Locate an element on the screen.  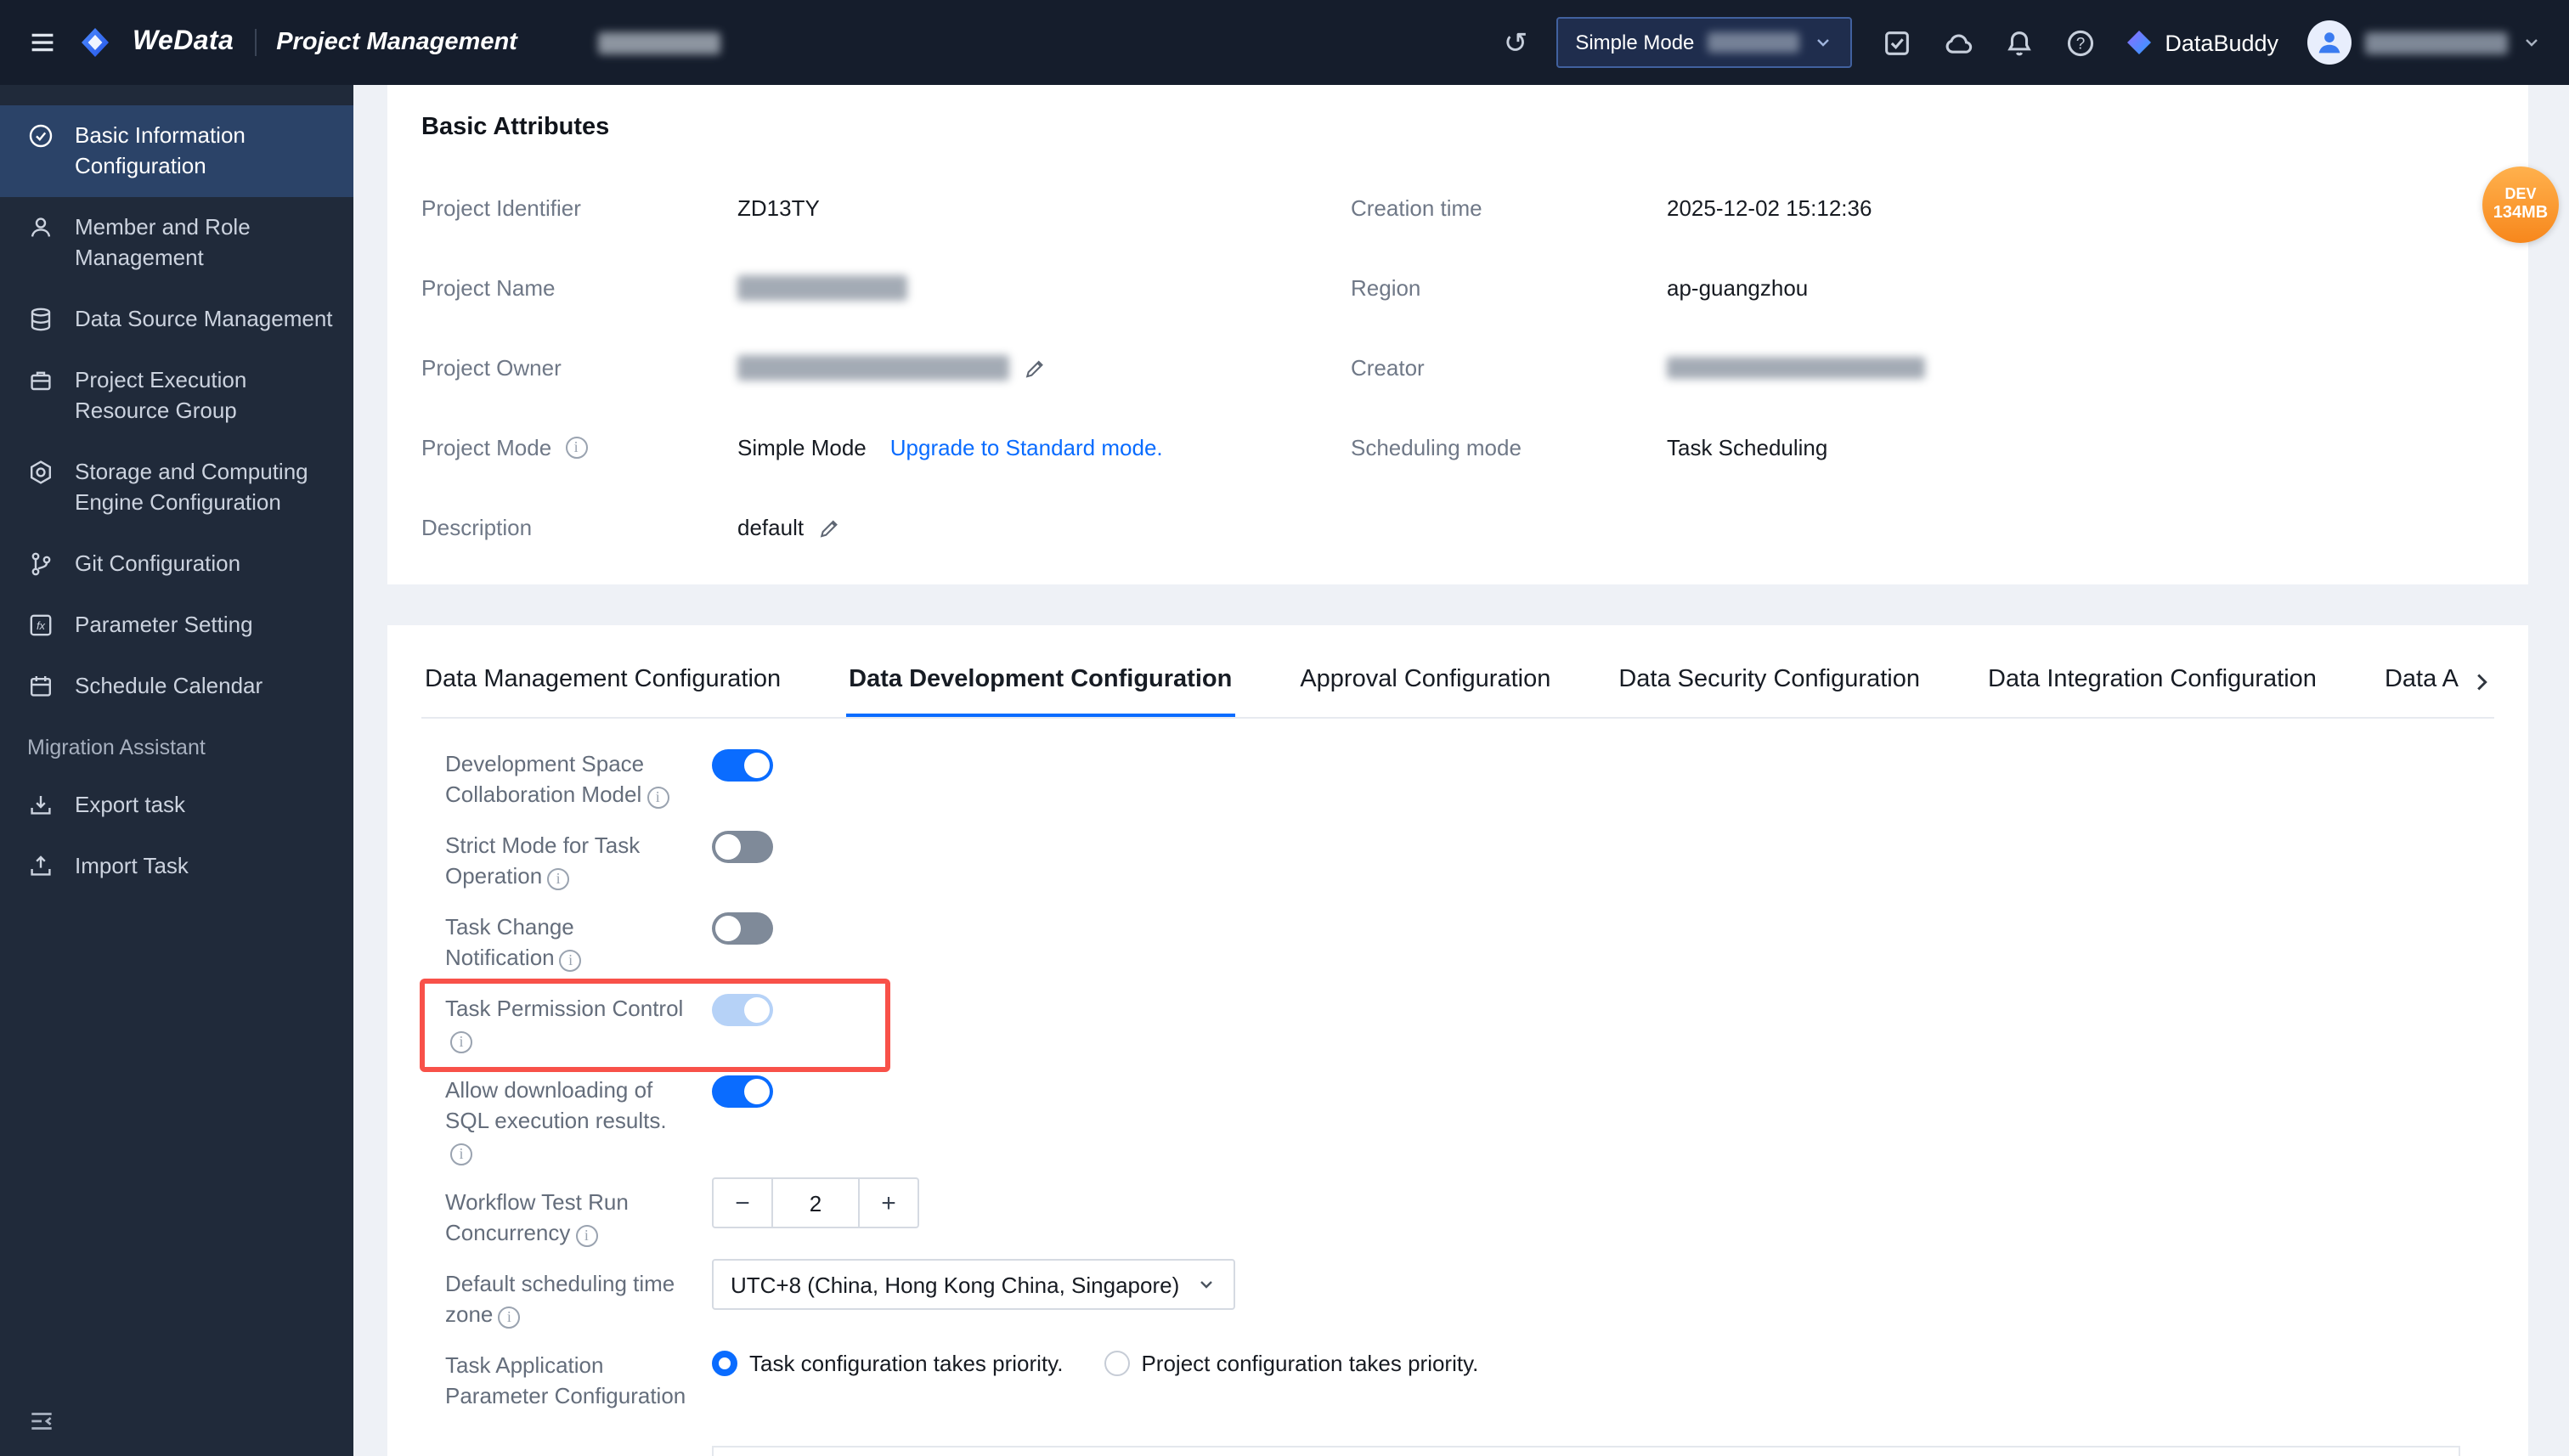
avatar is located at coordinates (2329, 43).